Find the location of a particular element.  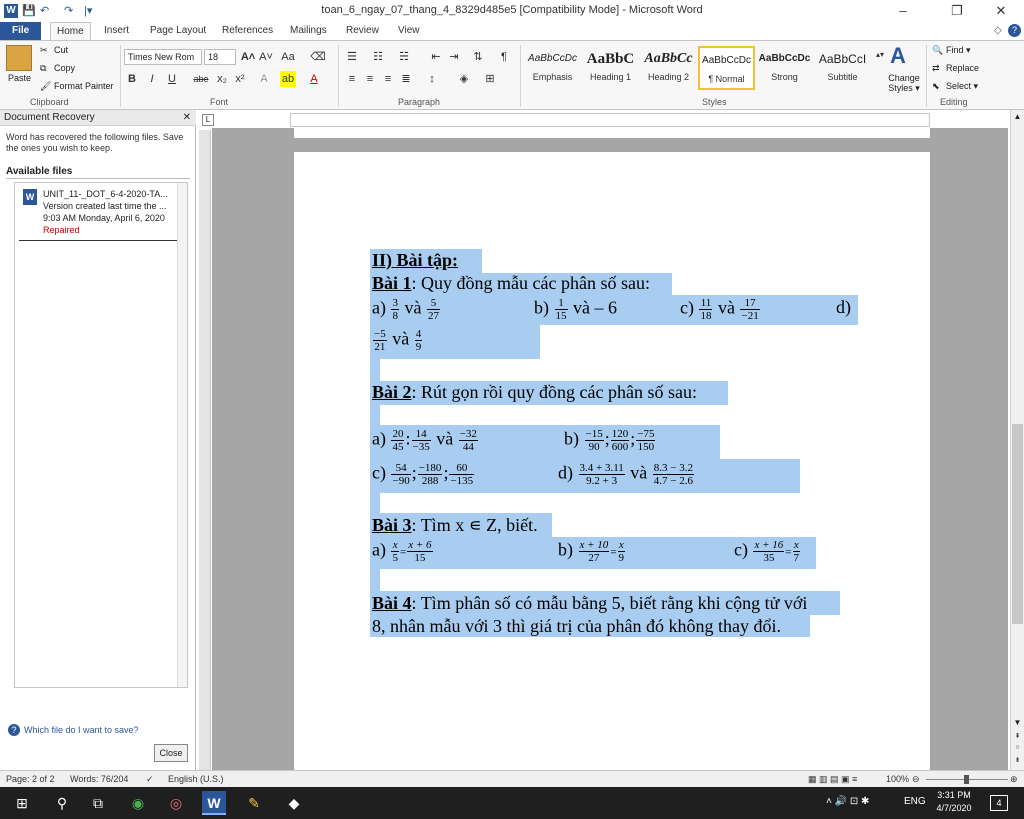

paint-icon: ✎ is located at coordinates (254, 803).